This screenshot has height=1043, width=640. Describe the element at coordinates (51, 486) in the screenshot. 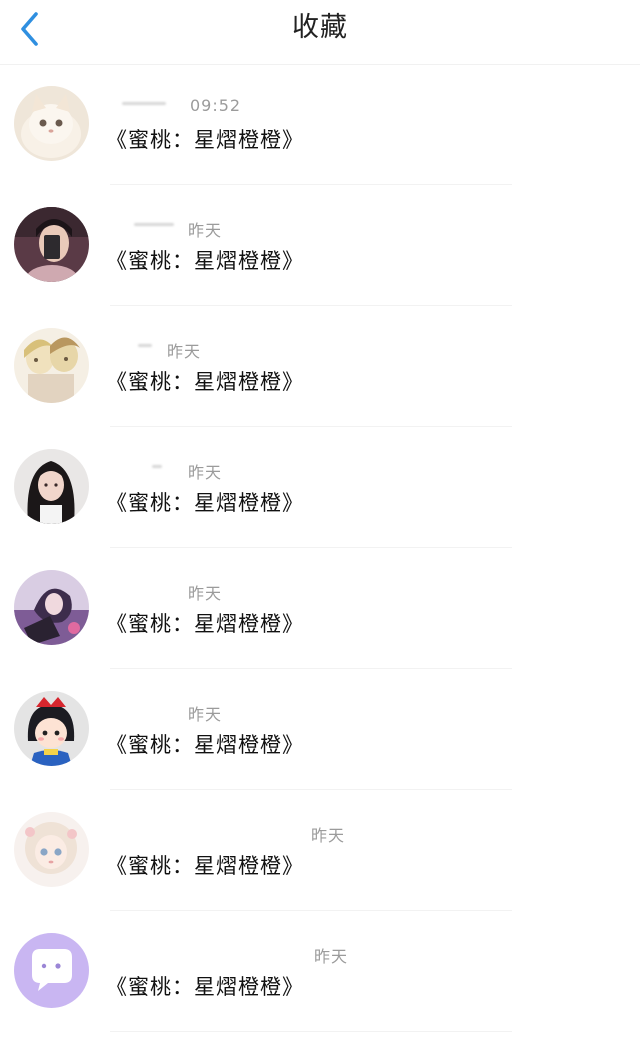

I see `girl-portrait-avatar` at that location.